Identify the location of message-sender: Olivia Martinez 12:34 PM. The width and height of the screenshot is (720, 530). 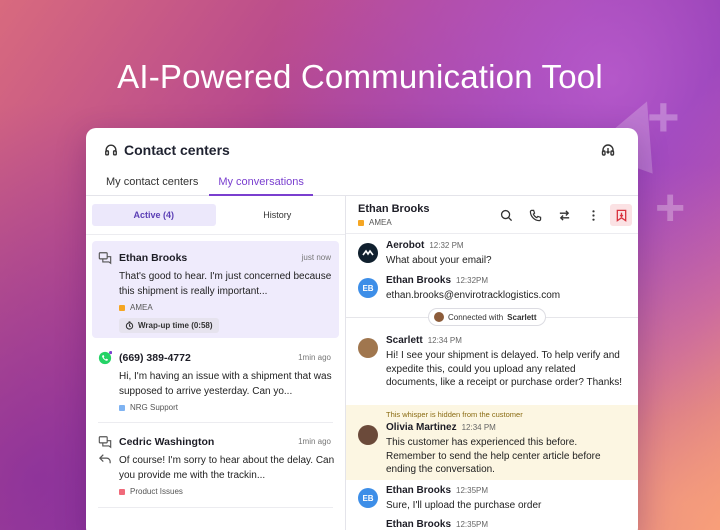
(441, 427).